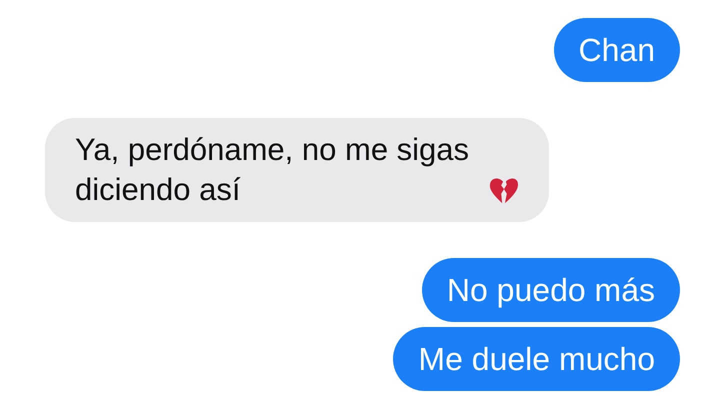 The width and height of the screenshot is (720, 419). Describe the element at coordinates (551, 290) in the screenshot. I see `message-bubble: No puedo más` at that location.